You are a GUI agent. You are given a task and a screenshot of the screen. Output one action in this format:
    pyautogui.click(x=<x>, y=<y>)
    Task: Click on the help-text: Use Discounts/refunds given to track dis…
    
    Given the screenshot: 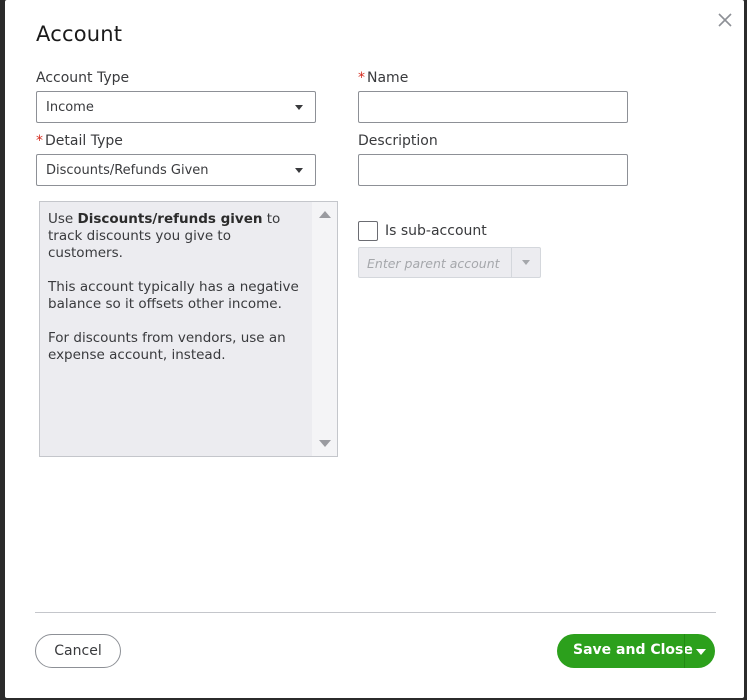 What is the action you would take?
    pyautogui.click(x=179, y=296)
    